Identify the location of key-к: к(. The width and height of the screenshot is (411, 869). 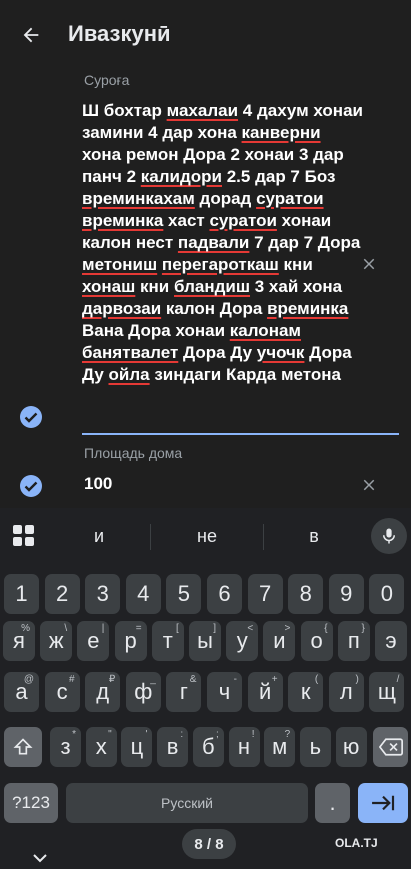
(306, 692).